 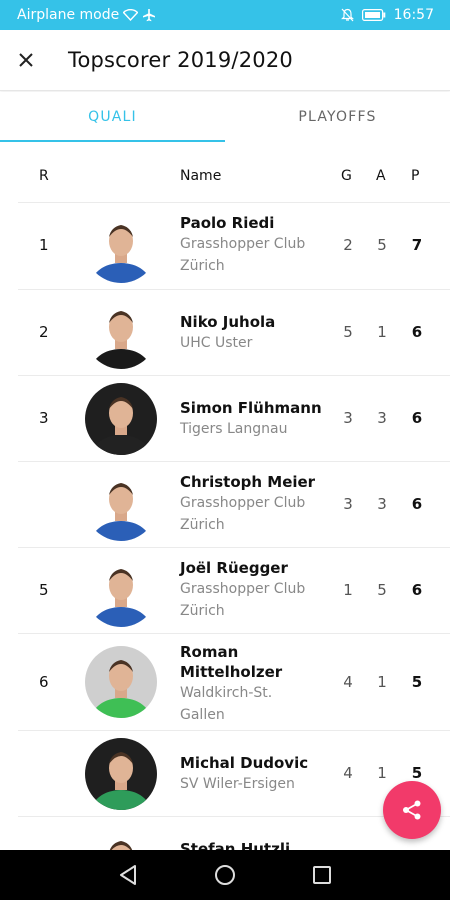 What do you see at coordinates (128, 875) in the screenshot?
I see `back-icon` at bounding box center [128, 875].